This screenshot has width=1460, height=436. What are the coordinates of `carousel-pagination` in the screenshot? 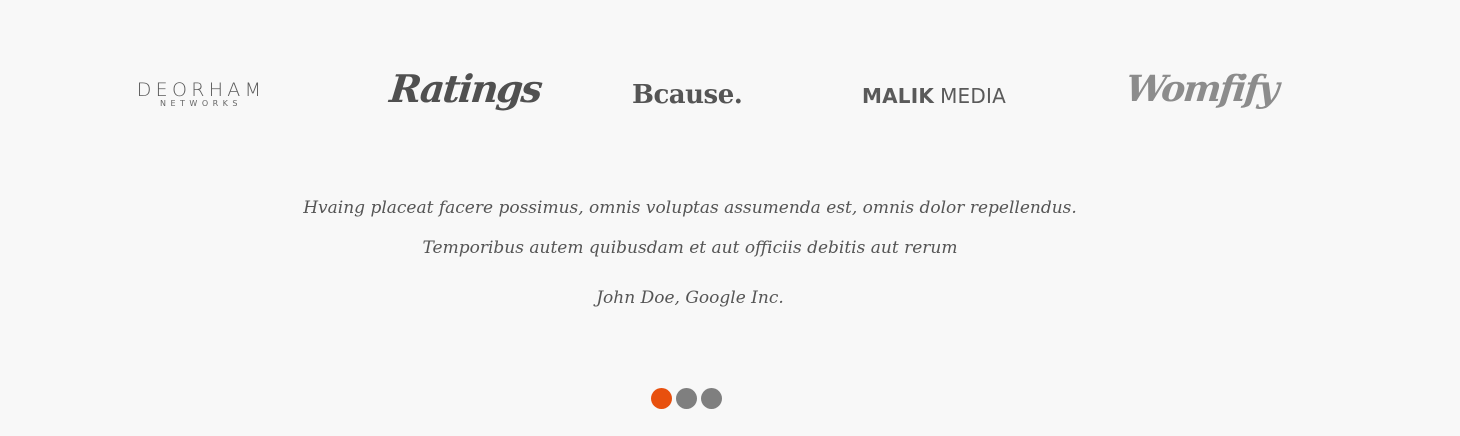 It's located at (686, 398).